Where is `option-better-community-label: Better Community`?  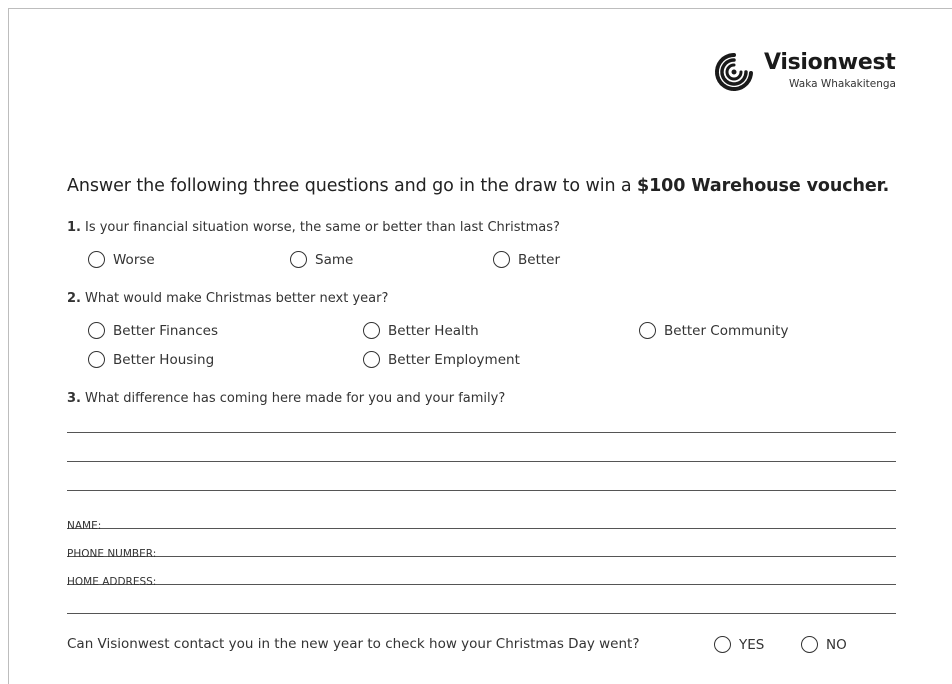 option-better-community-label: Better Community is located at coordinates (726, 330).